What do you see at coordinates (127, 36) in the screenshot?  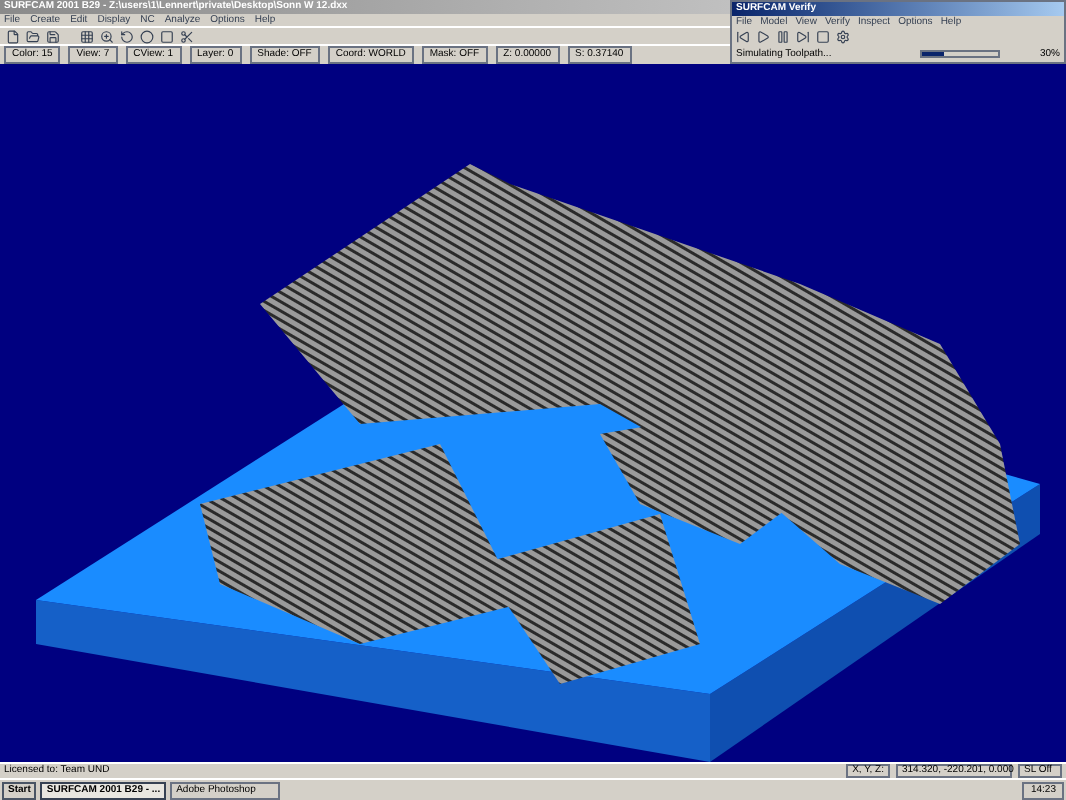 I see `rotate-icon` at bounding box center [127, 36].